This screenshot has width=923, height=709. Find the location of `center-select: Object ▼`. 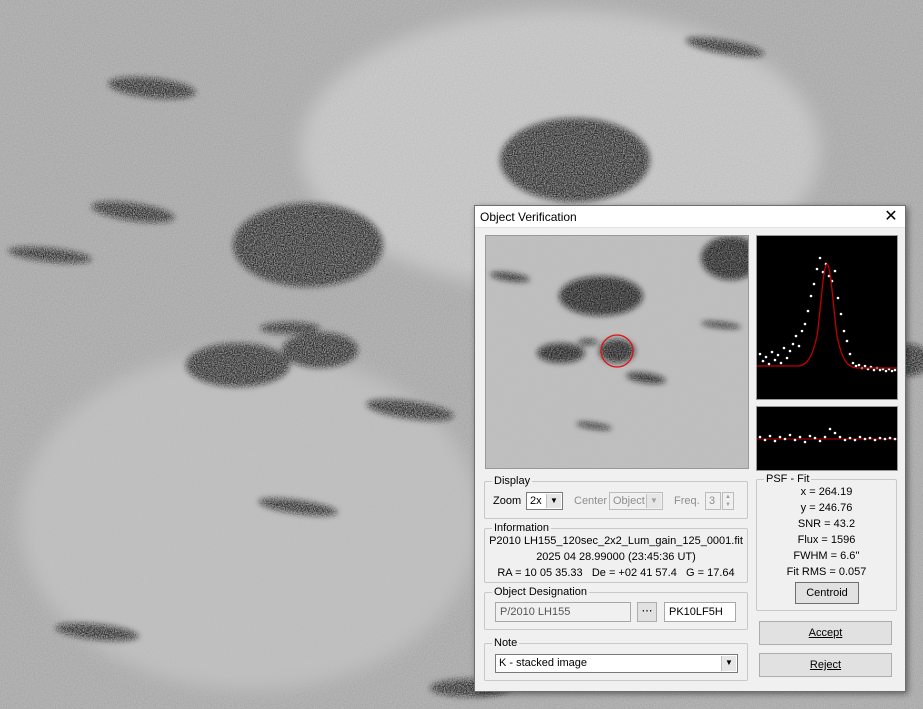

center-select: Object ▼ is located at coordinates (636, 501).